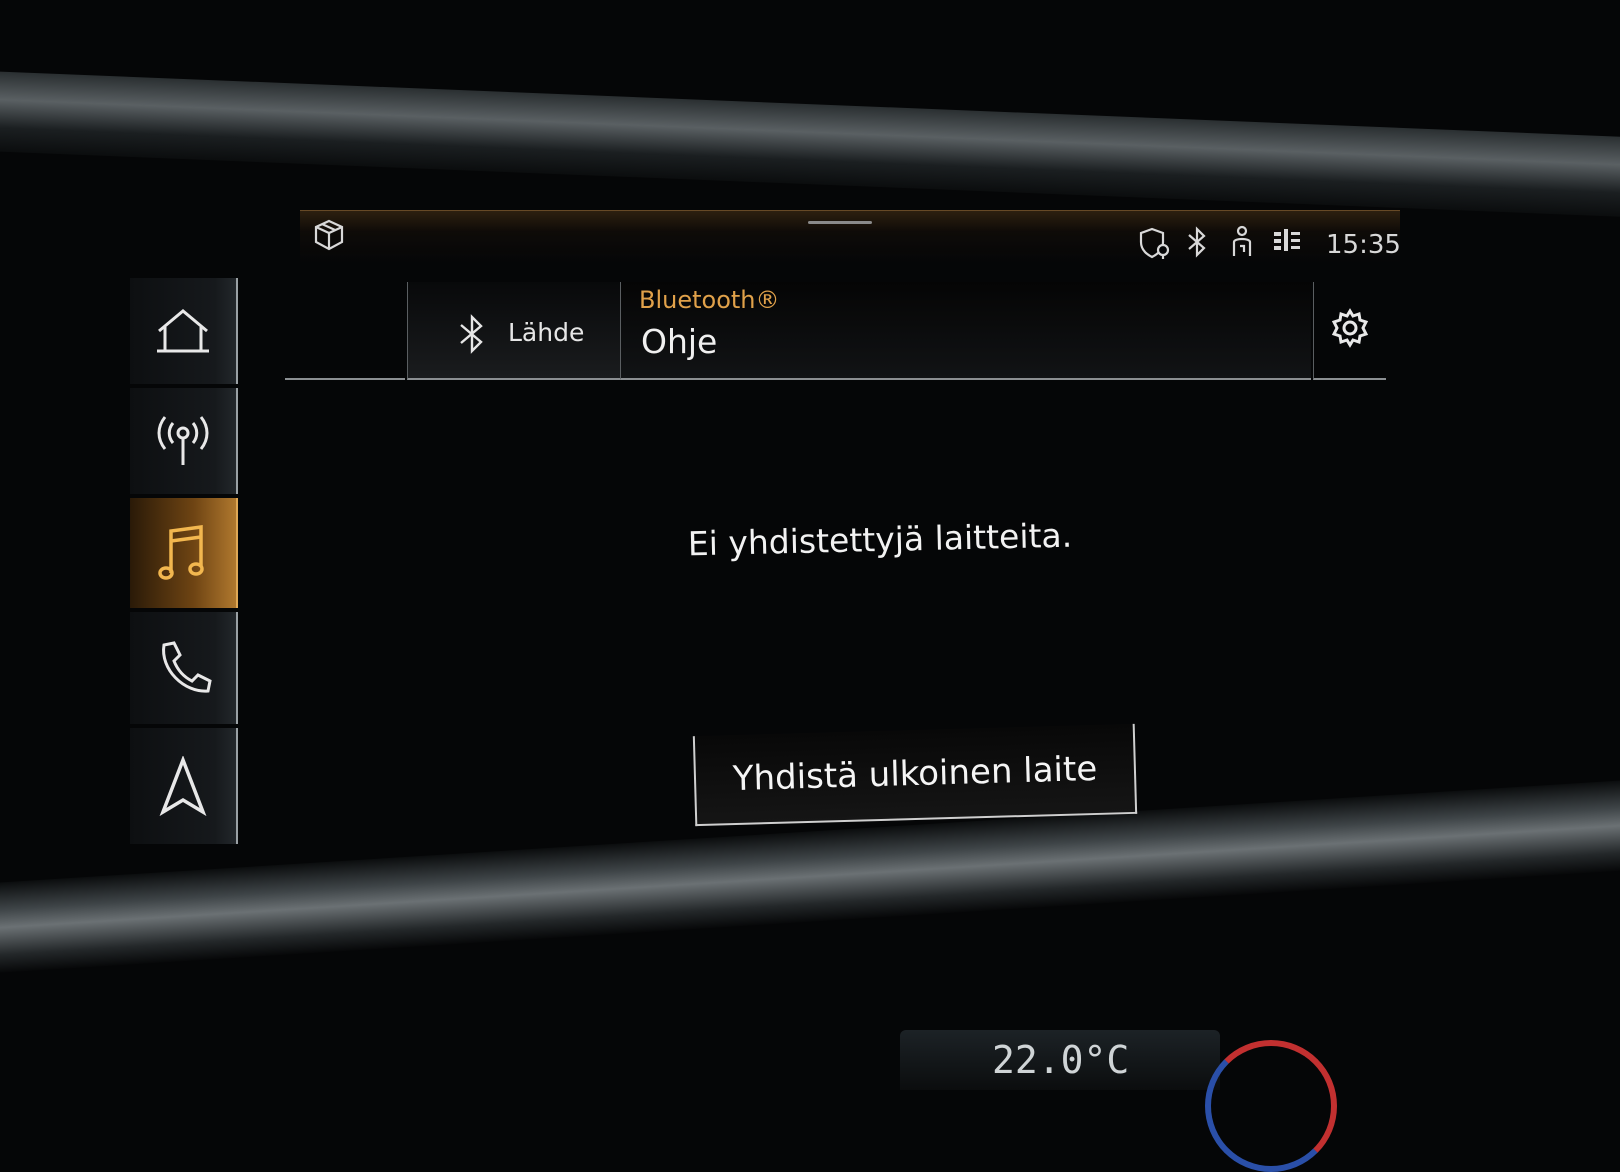  I want to click on tab-spacer, so click(345, 331).